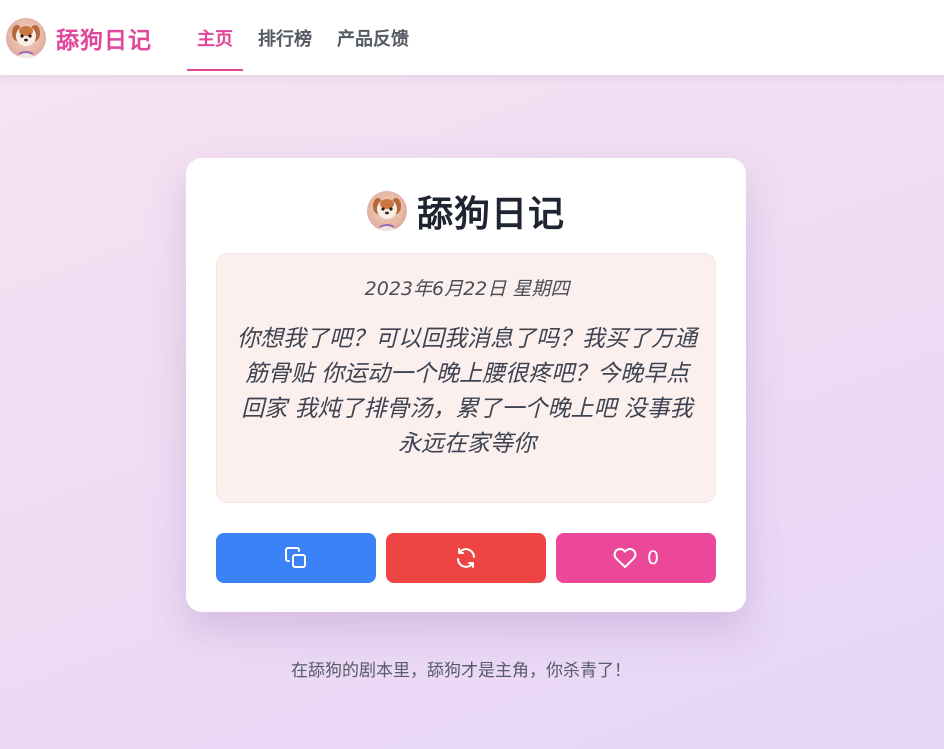 Image resolution: width=944 pixels, height=749 pixels. I want to click on tab-home: 主页, so click(215, 37).